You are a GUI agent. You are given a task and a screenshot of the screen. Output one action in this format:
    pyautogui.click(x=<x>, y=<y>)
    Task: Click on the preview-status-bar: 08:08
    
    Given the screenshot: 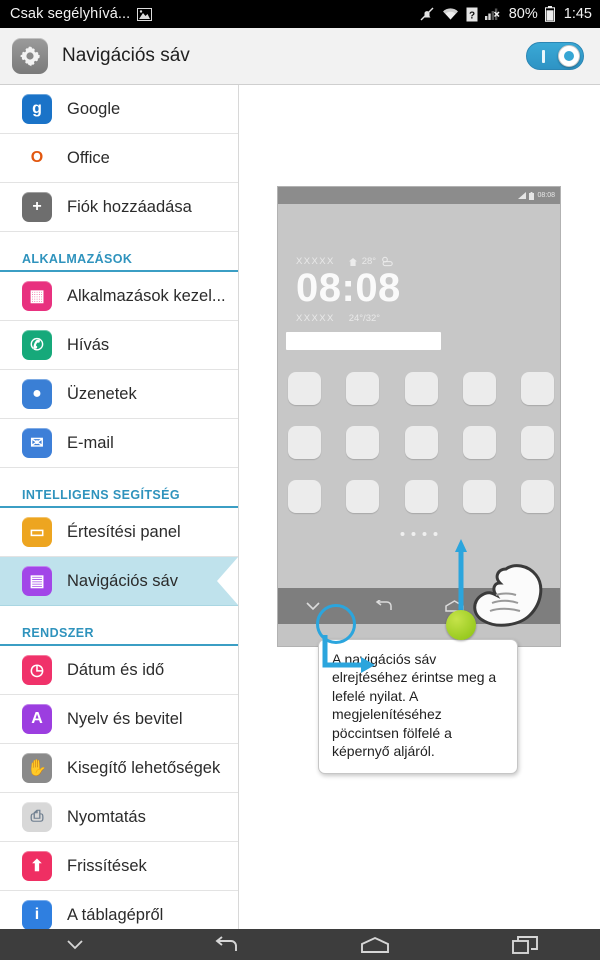 What is the action you would take?
    pyautogui.click(x=419, y=195)
    